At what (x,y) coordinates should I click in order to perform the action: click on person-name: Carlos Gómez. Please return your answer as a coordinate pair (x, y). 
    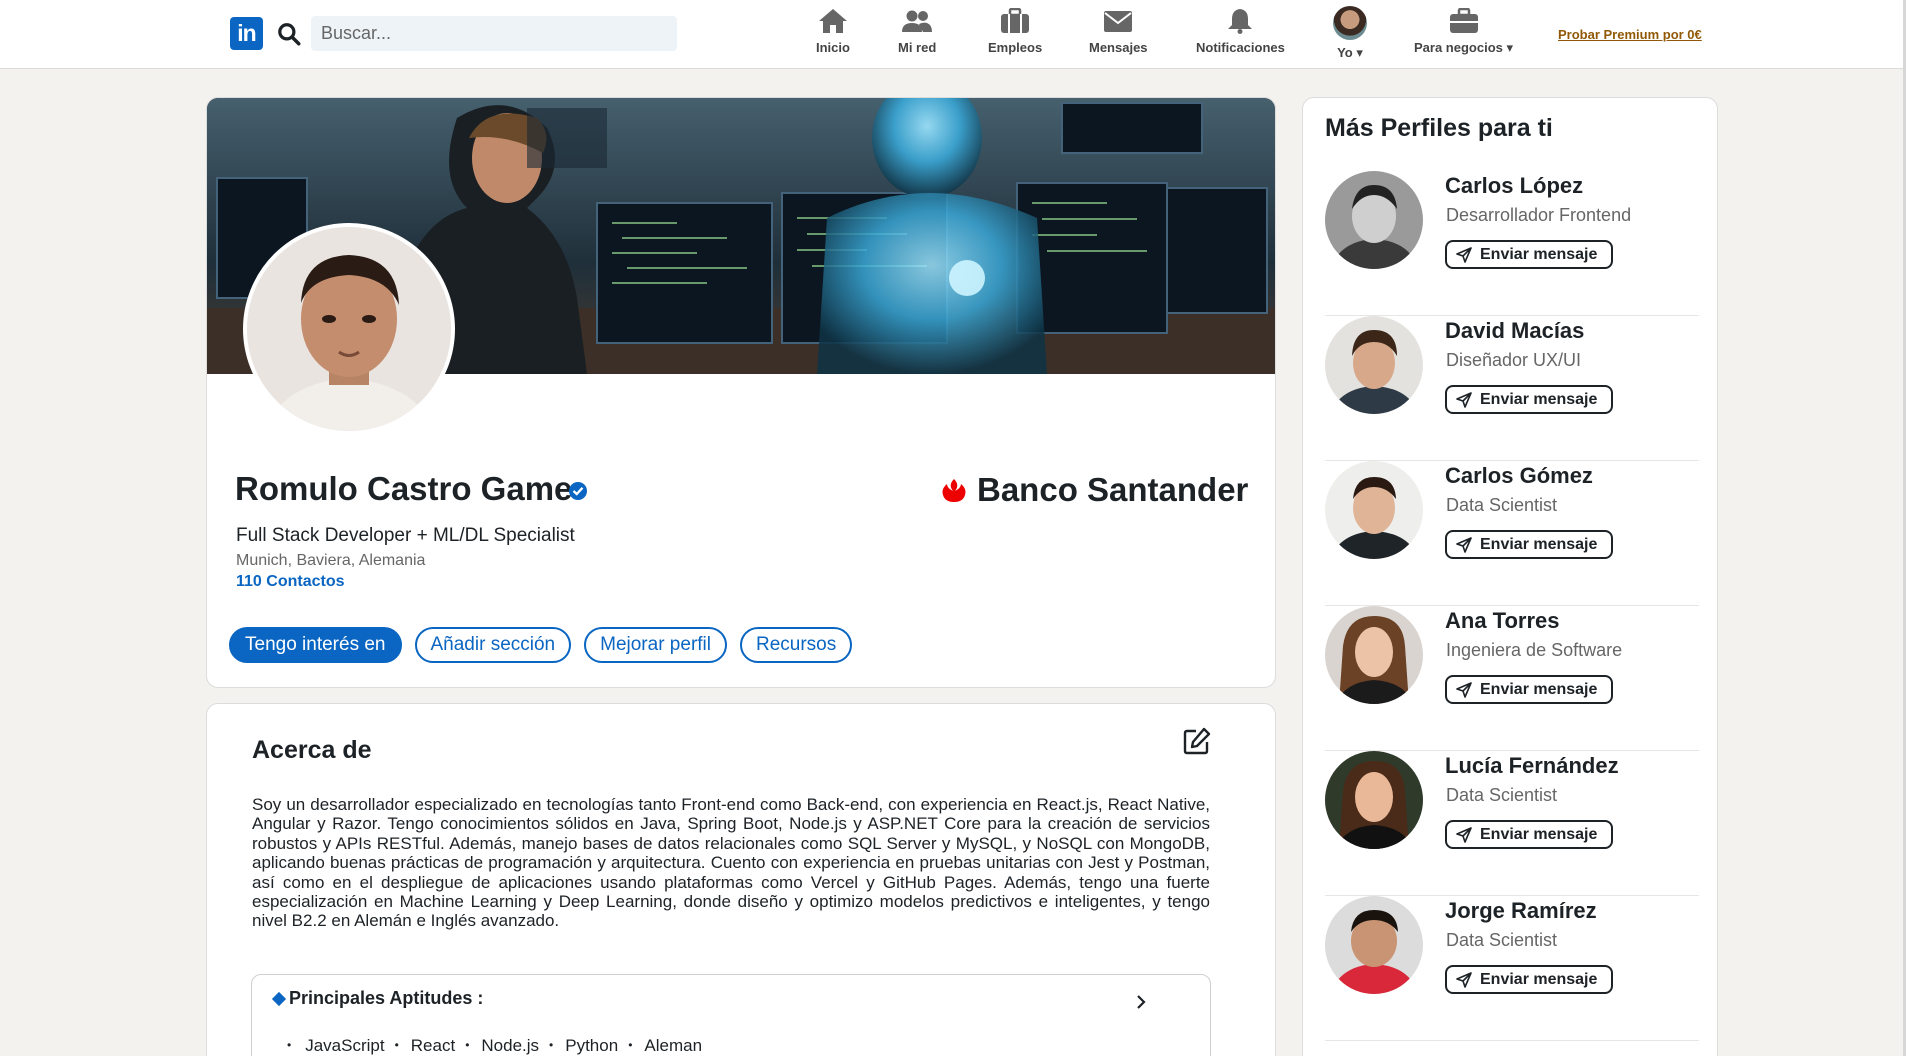
    Looking at the image, I should click on (1519, 476).